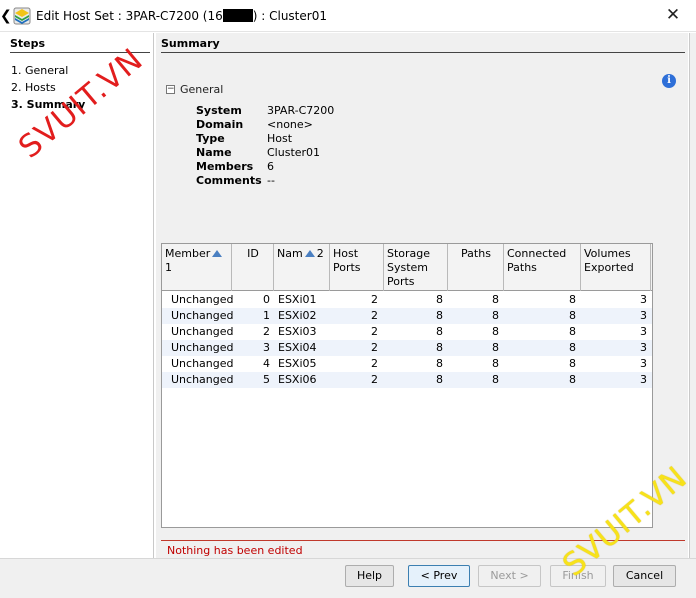  Describe the element at coordinates (168, 267) in the screenshot. I see `sort-index: 1` at that location.